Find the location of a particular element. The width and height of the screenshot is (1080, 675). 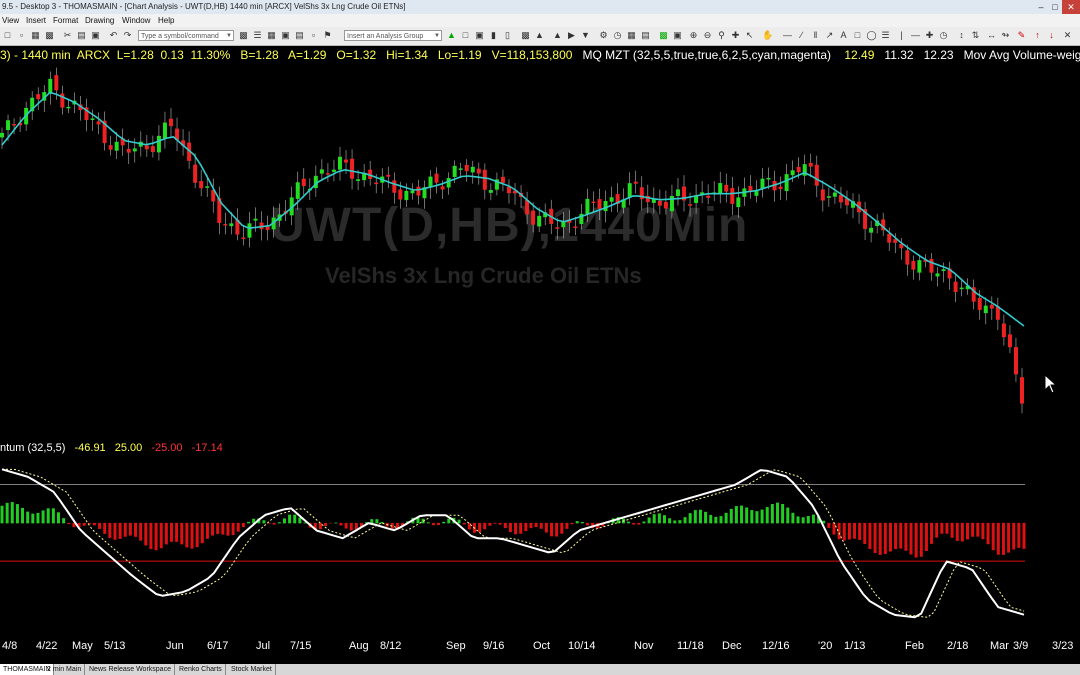

arrow-up-icon: ▲ is located at coordinates (557, 35).